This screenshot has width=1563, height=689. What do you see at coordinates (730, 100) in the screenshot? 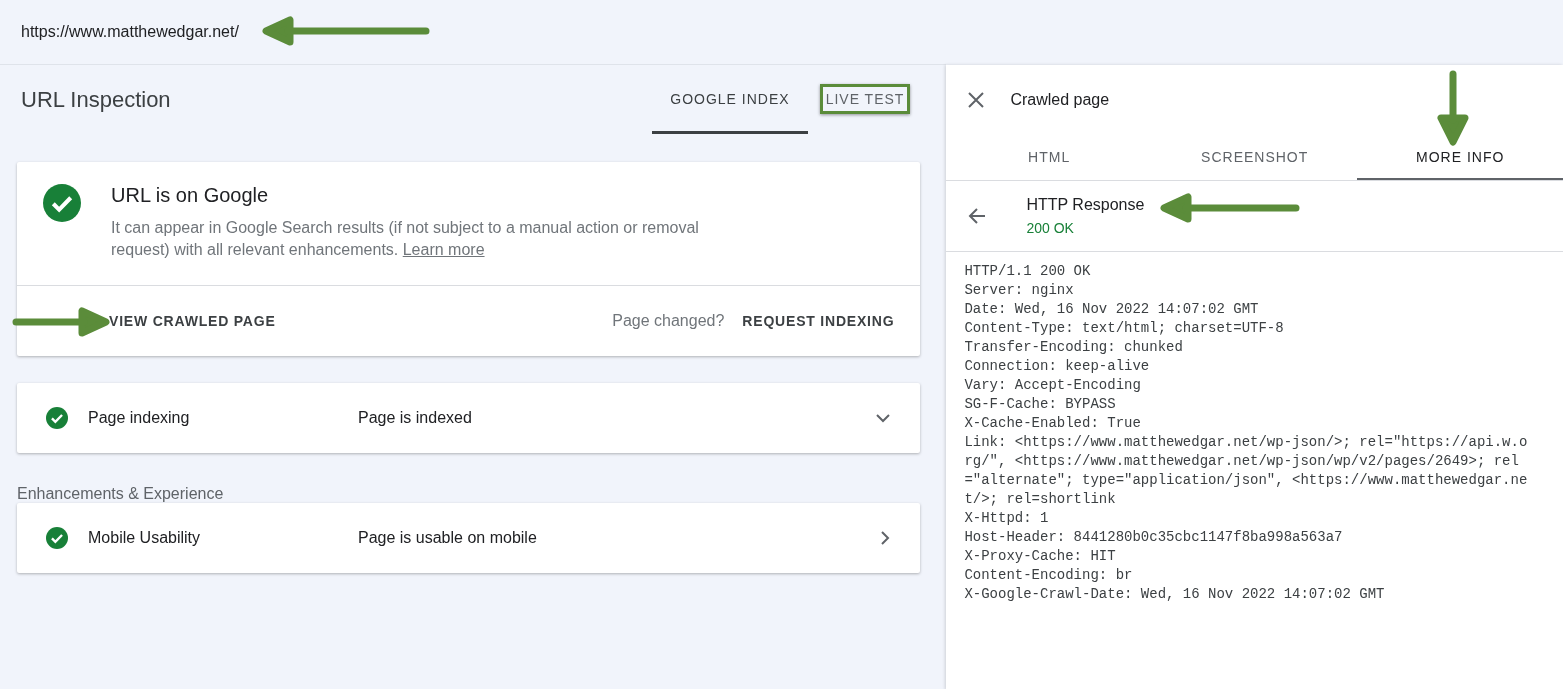
I see `tab: GOOGLE INDEX` at bounding box center [730, 100].